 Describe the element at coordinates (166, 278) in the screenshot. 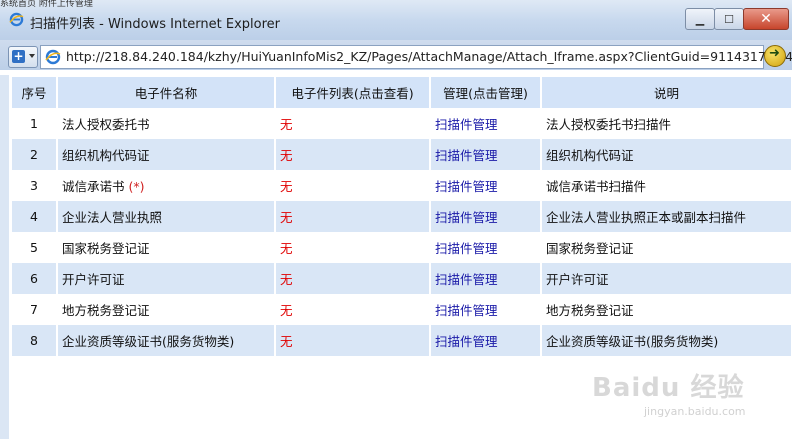

I see `row-name: 开户许可证` at that location.